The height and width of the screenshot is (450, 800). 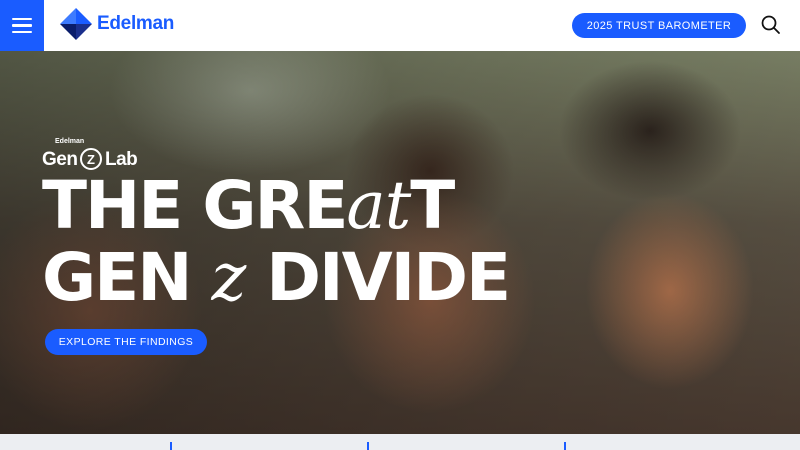 I want to click on headline-text: T, so click(x=432, y=205).